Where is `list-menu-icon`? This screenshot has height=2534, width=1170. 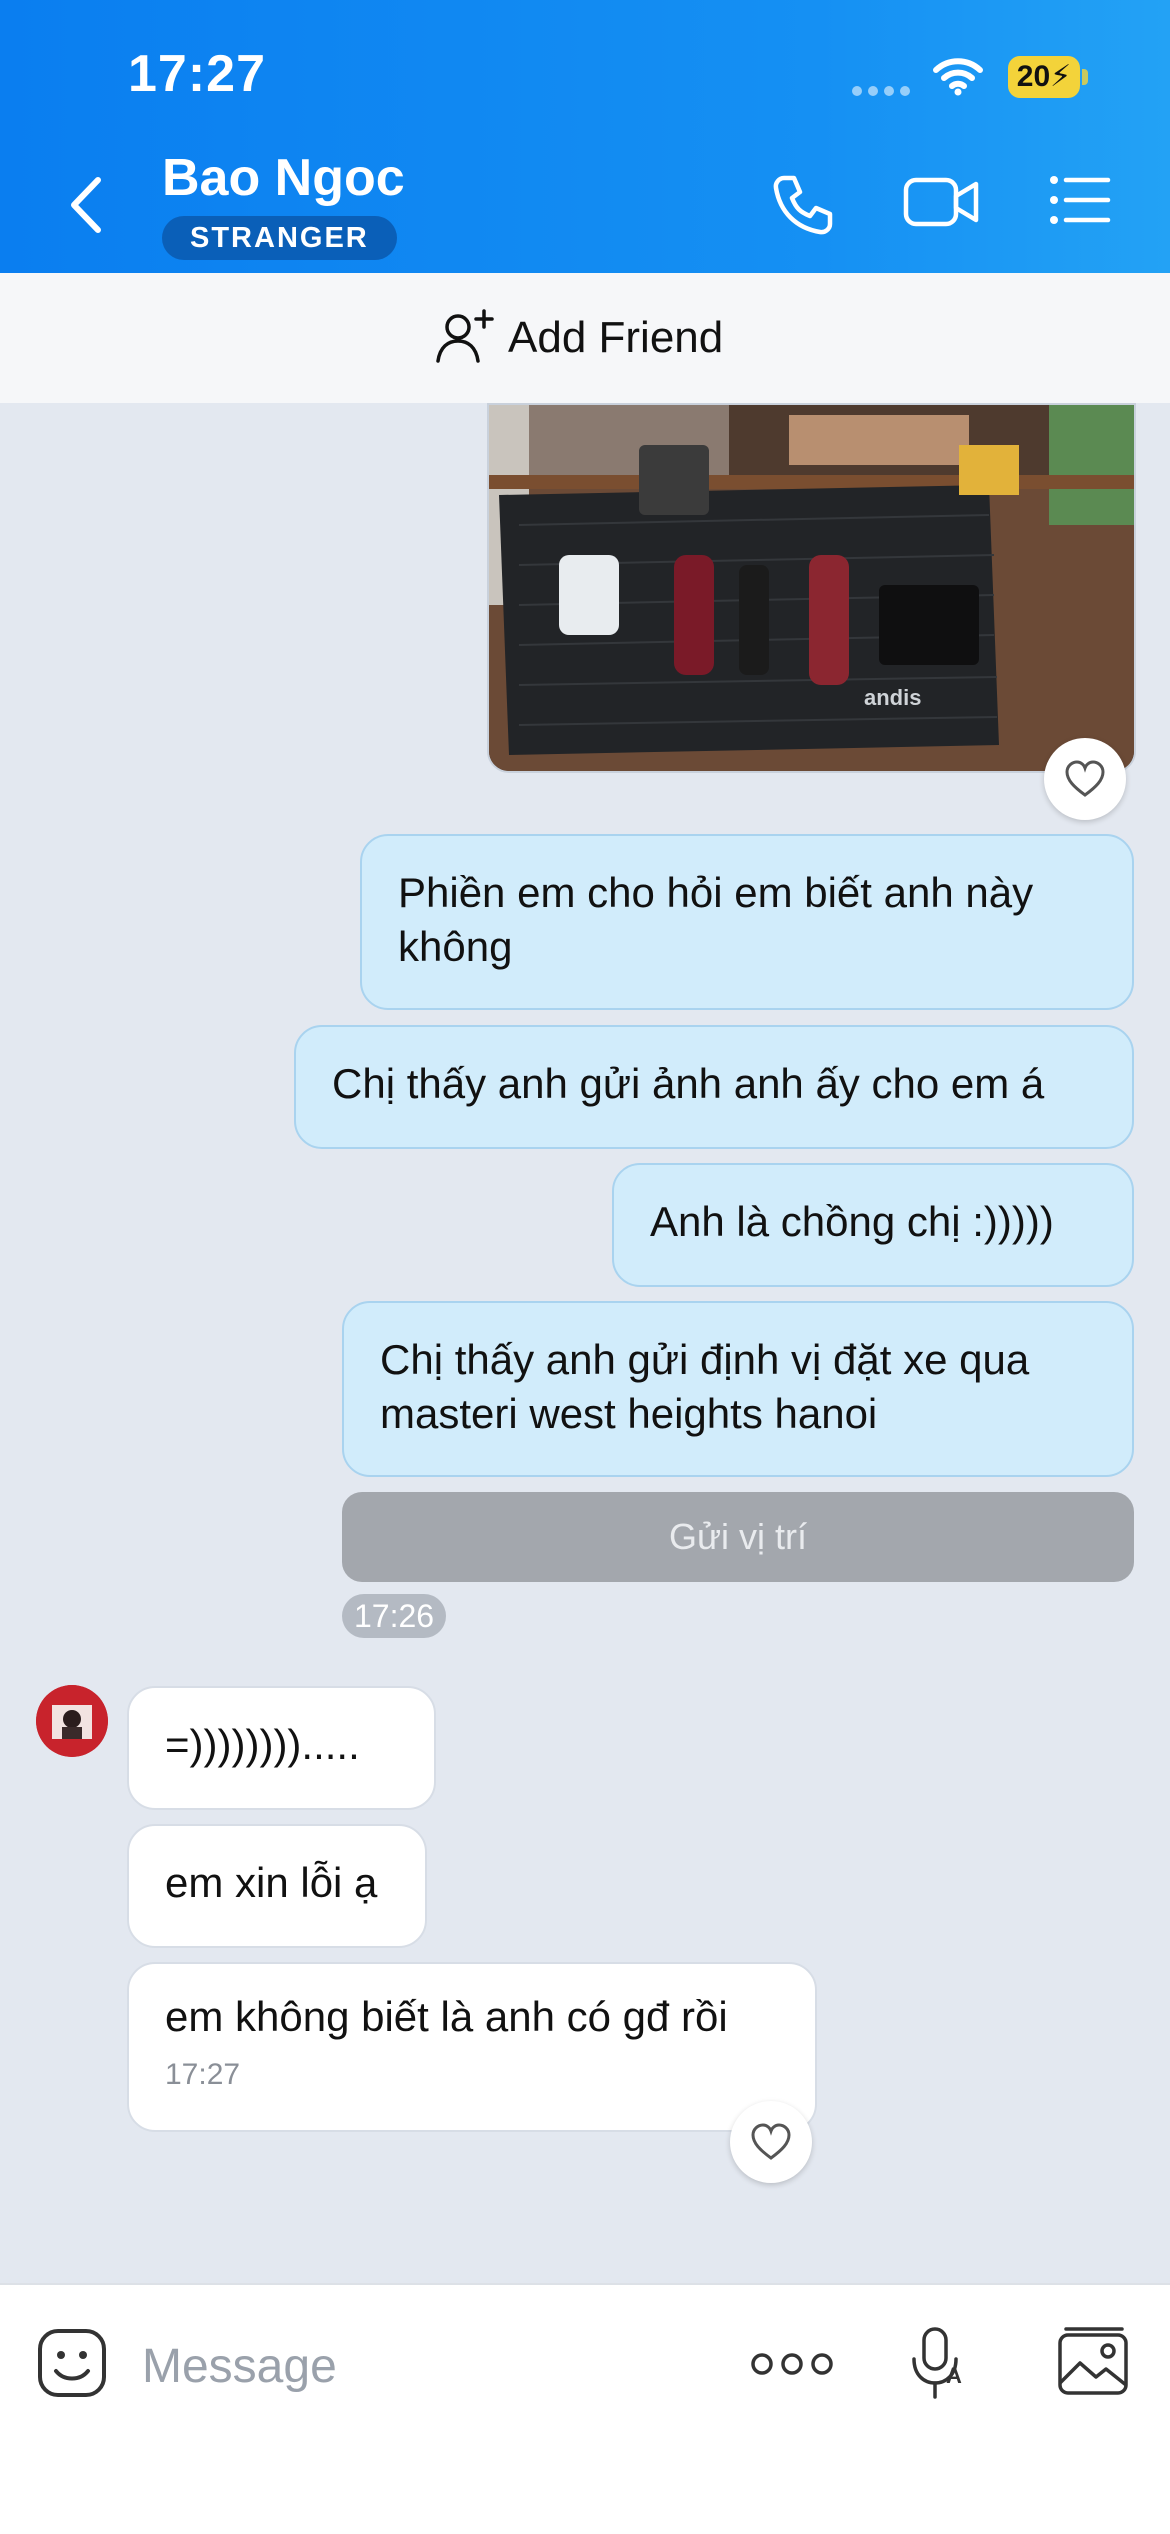
list-menu-icon is located at coordinates (1080, 200).